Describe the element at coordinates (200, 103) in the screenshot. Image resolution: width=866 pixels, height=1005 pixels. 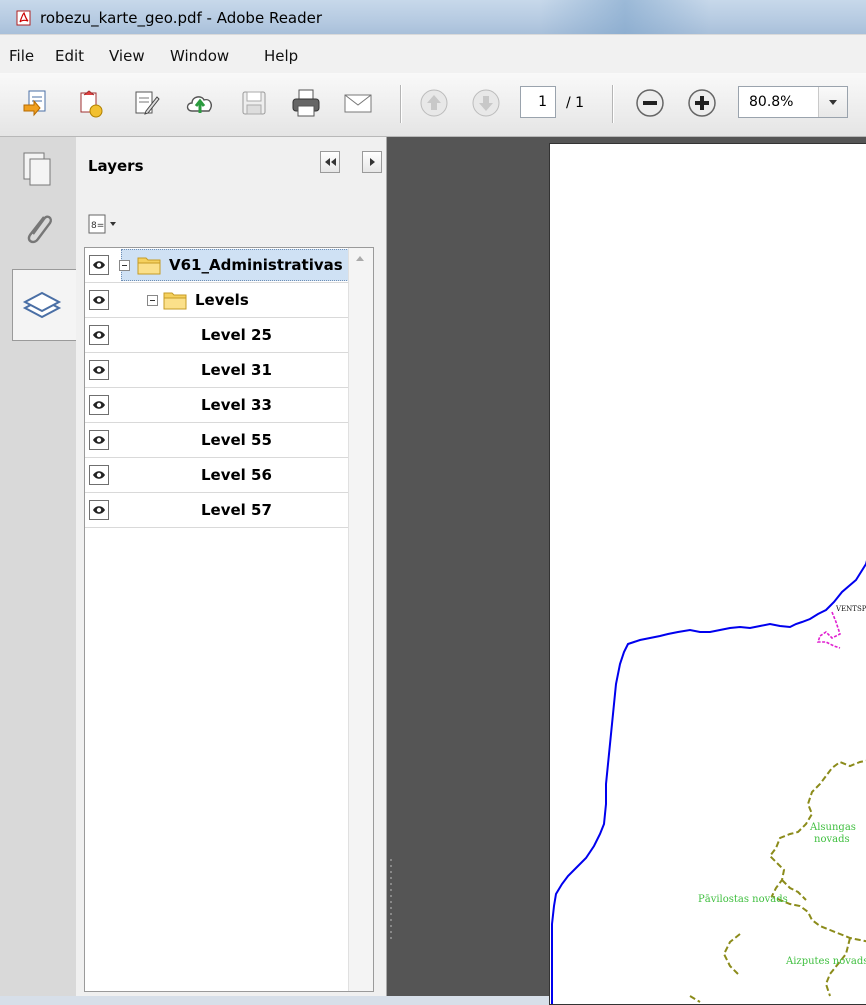
I see `upload-cloud-icon` at that location.